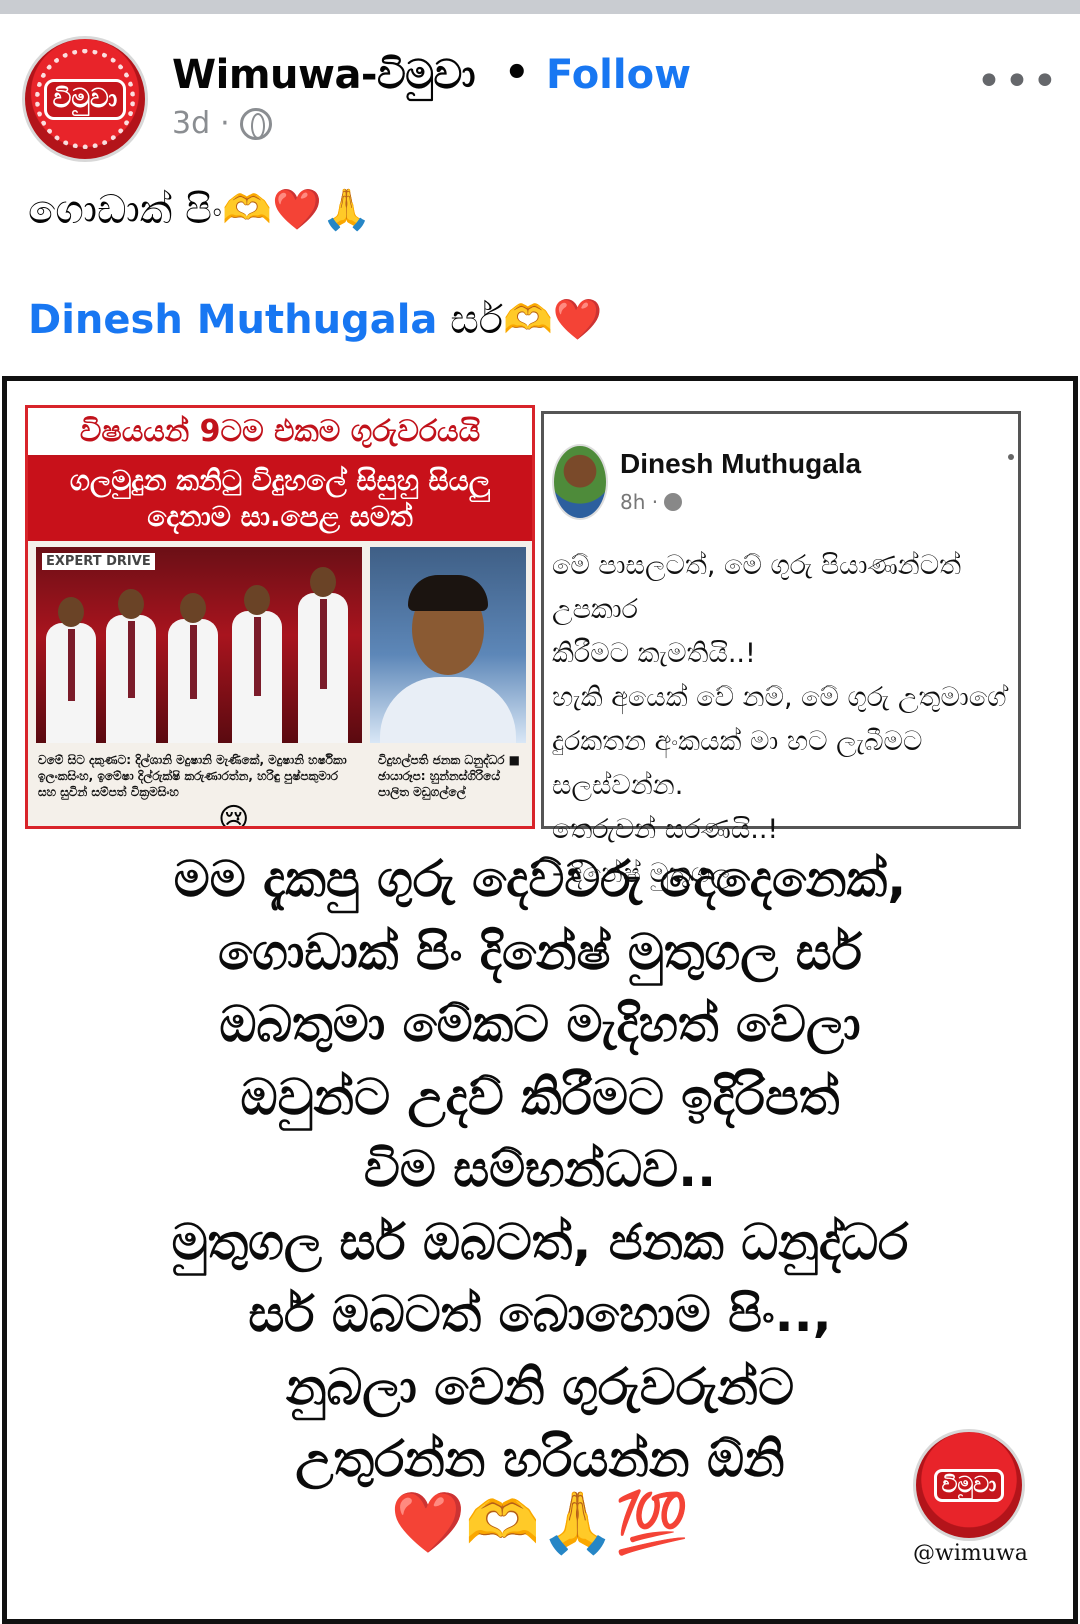  What do you see at coordinates (580, 482) in the screenshot?
I see `fb-avatar` at bounding box center [580, 482].